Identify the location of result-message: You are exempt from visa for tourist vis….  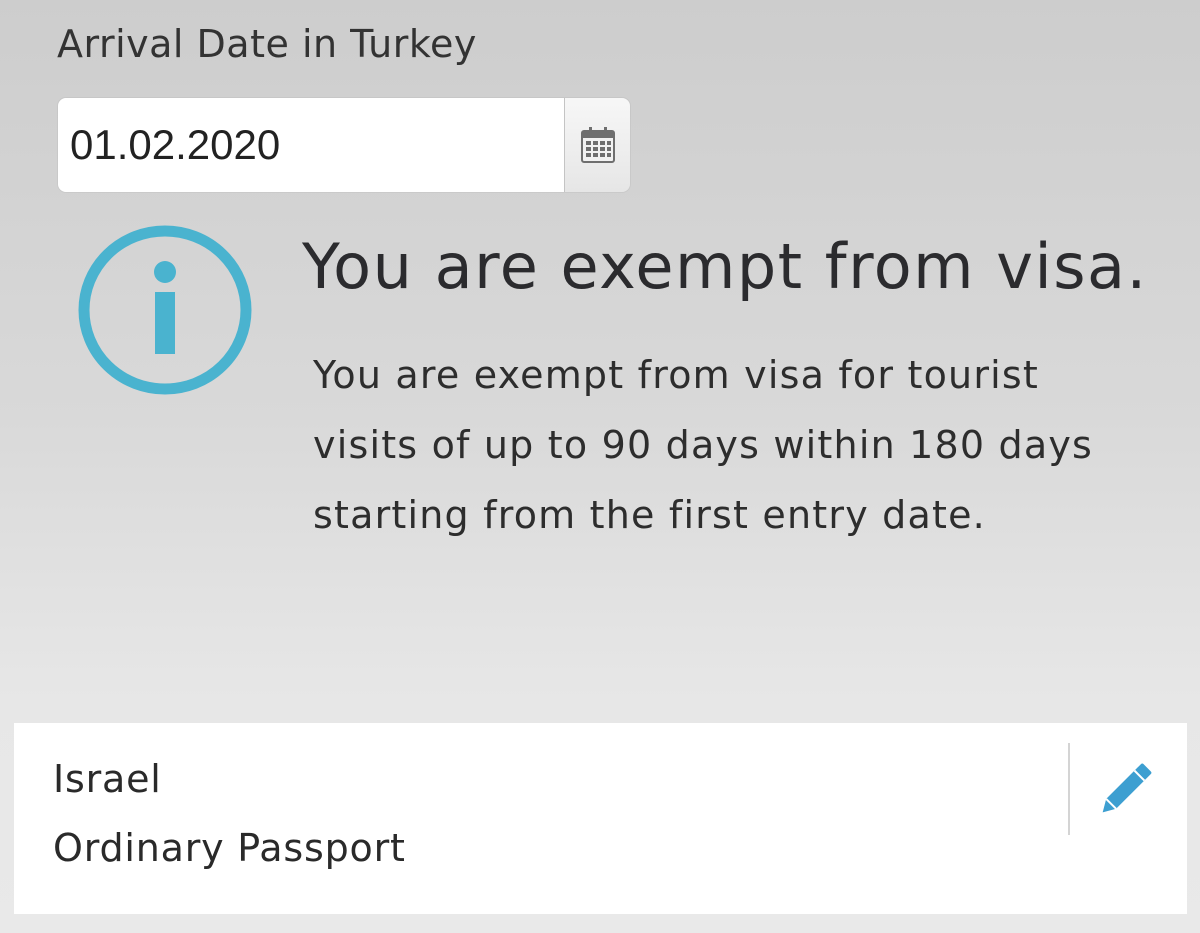
(703, 445).